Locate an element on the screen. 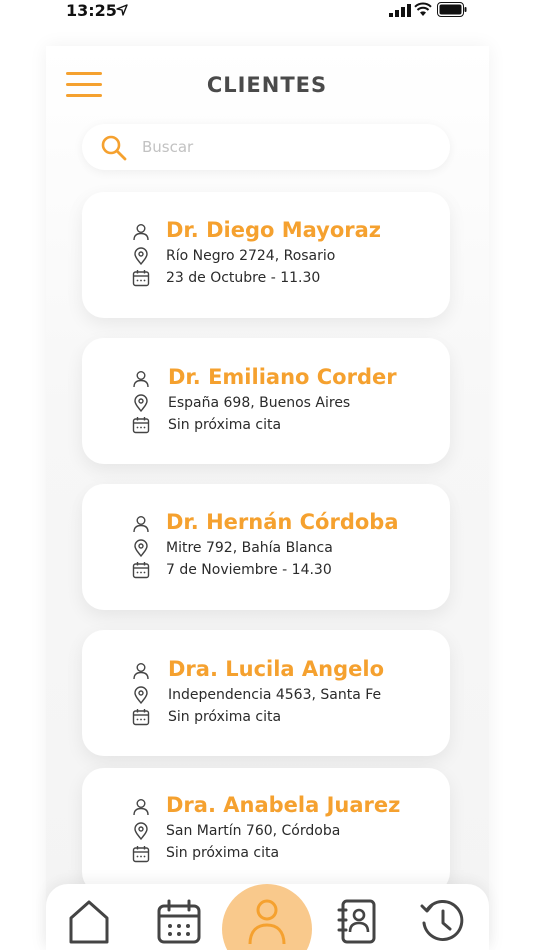 This screenshot has width=534, height=950. client-name: Dra. Anabela Juarez is located at coordinates (283, 805).